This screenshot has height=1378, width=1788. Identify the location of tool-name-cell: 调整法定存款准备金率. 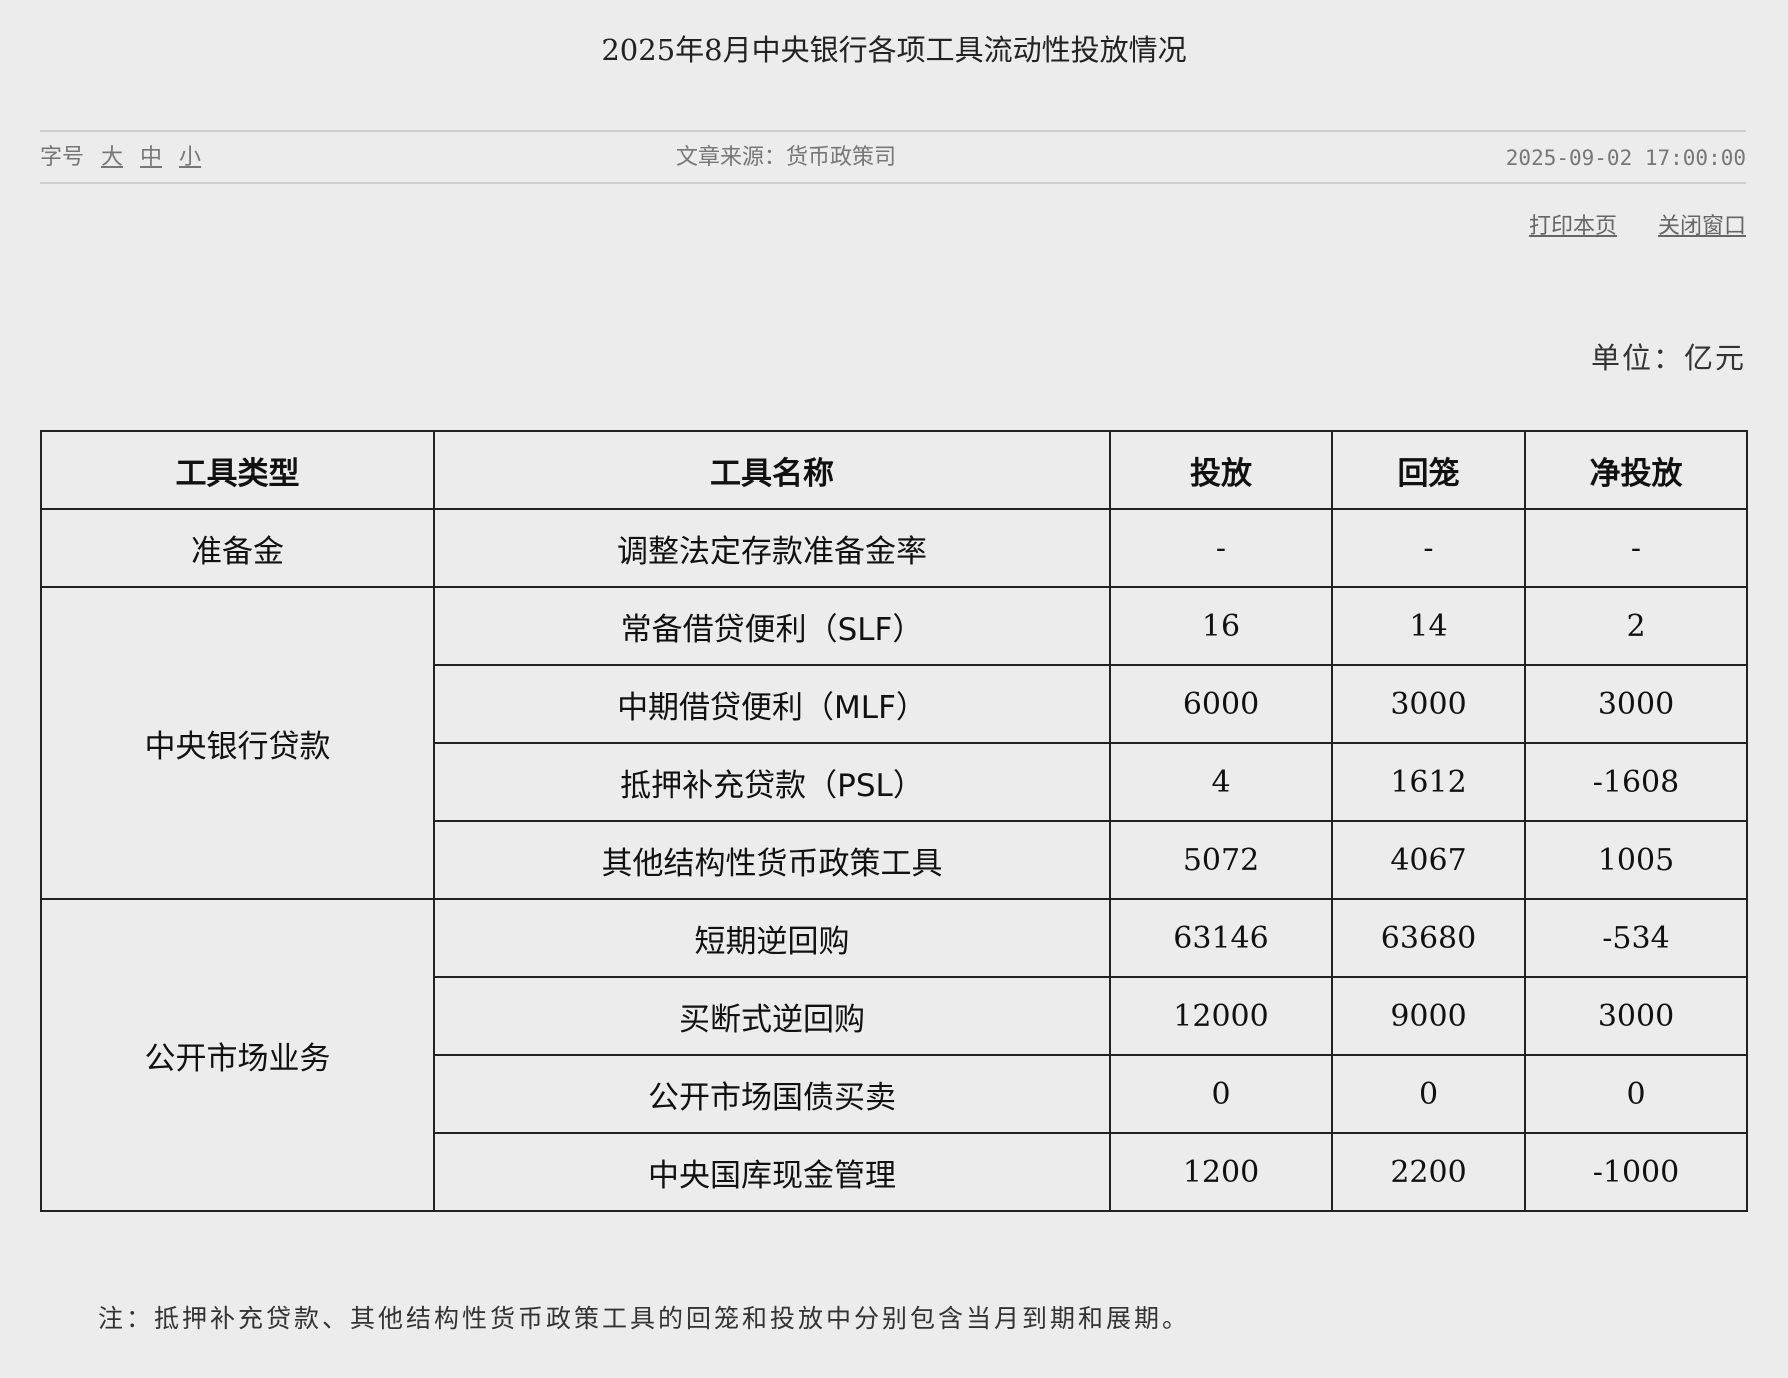
(772, 548).